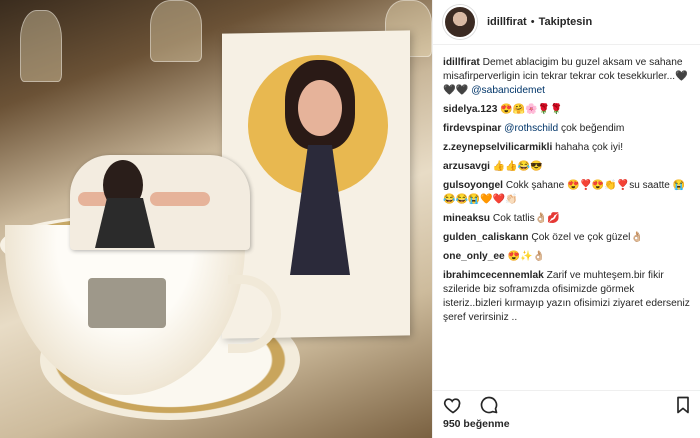  Describe the element at coordinates (489, 405) in the screenshot. I see `comment-icon` at that location.